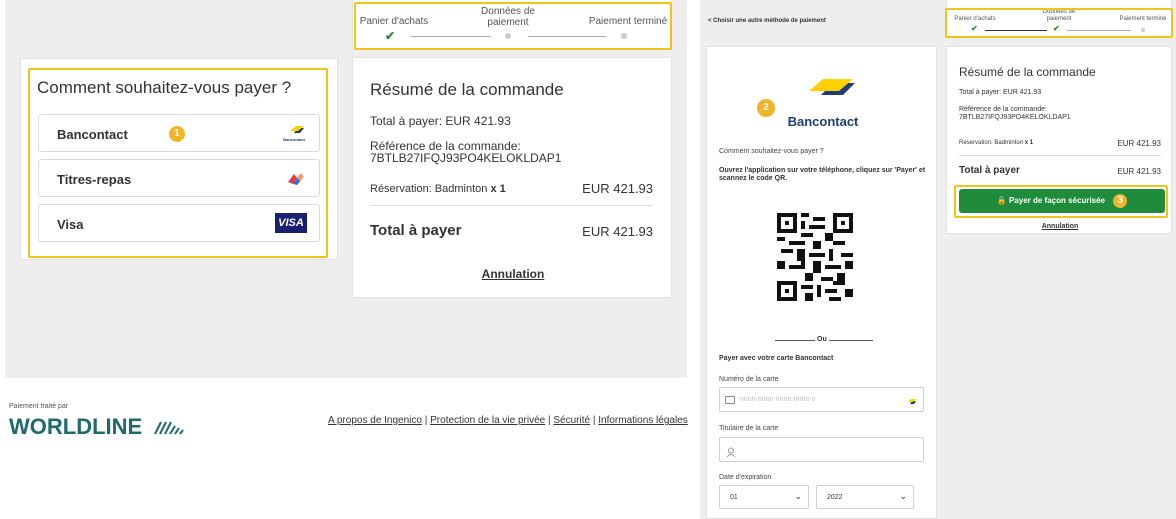 This screenshot has width=1176, height=519. I want to click on link-legal: Informations légales, so click(643, 420).